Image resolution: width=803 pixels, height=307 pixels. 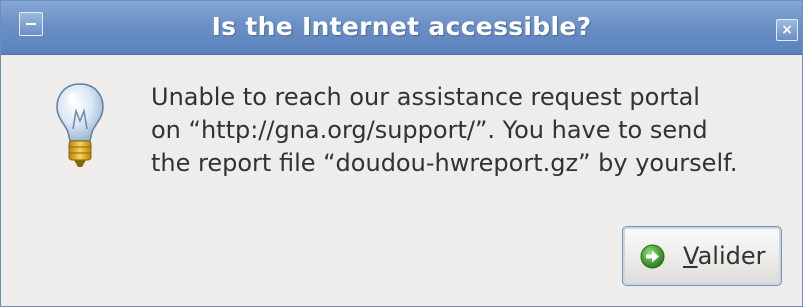 What do you see at coordinates (80, 125) in the screenshot?
I see `lightbulb-icon` at bounding box center [80, 125].